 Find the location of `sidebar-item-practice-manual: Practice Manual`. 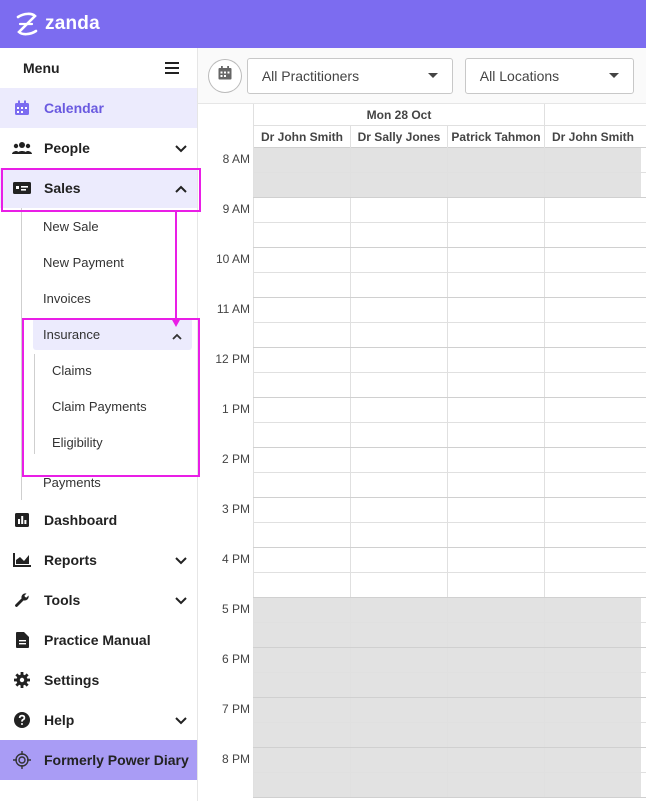

sidebar-item-practice-manual: Practice Manual is located at coordinates (98, 640).